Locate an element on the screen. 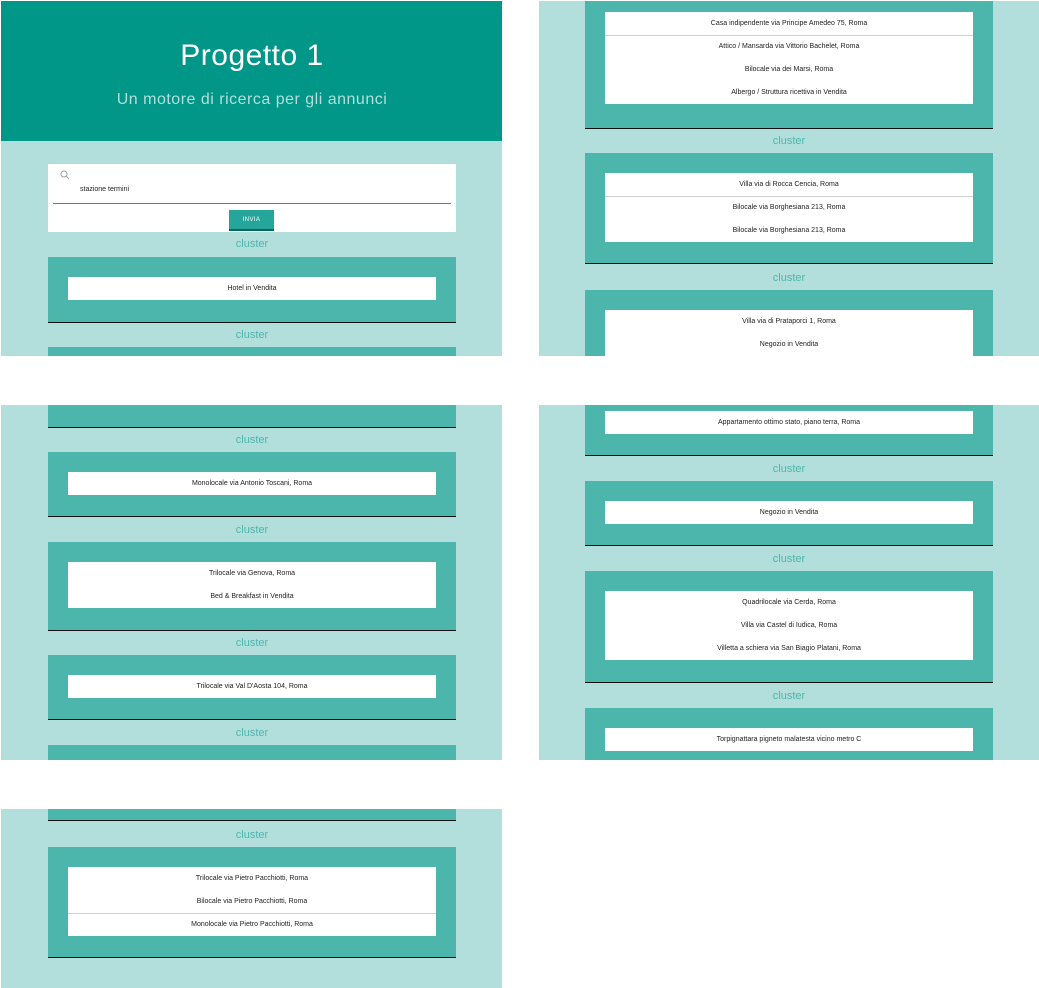 The image size is (1039, 988). result-item: Trilocale via Genova, Roma is located at coordinates (252, 573).